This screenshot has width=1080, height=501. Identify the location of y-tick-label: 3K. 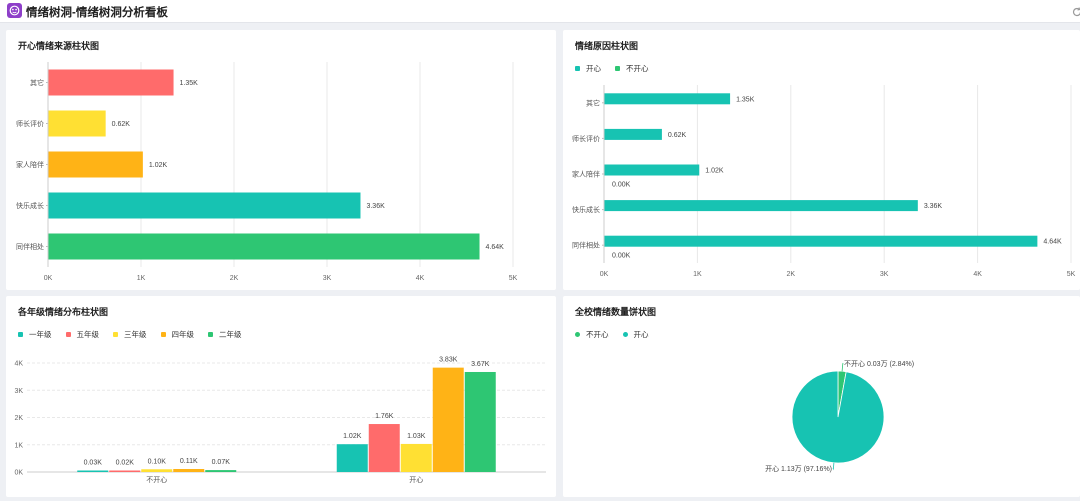
(18, 391).